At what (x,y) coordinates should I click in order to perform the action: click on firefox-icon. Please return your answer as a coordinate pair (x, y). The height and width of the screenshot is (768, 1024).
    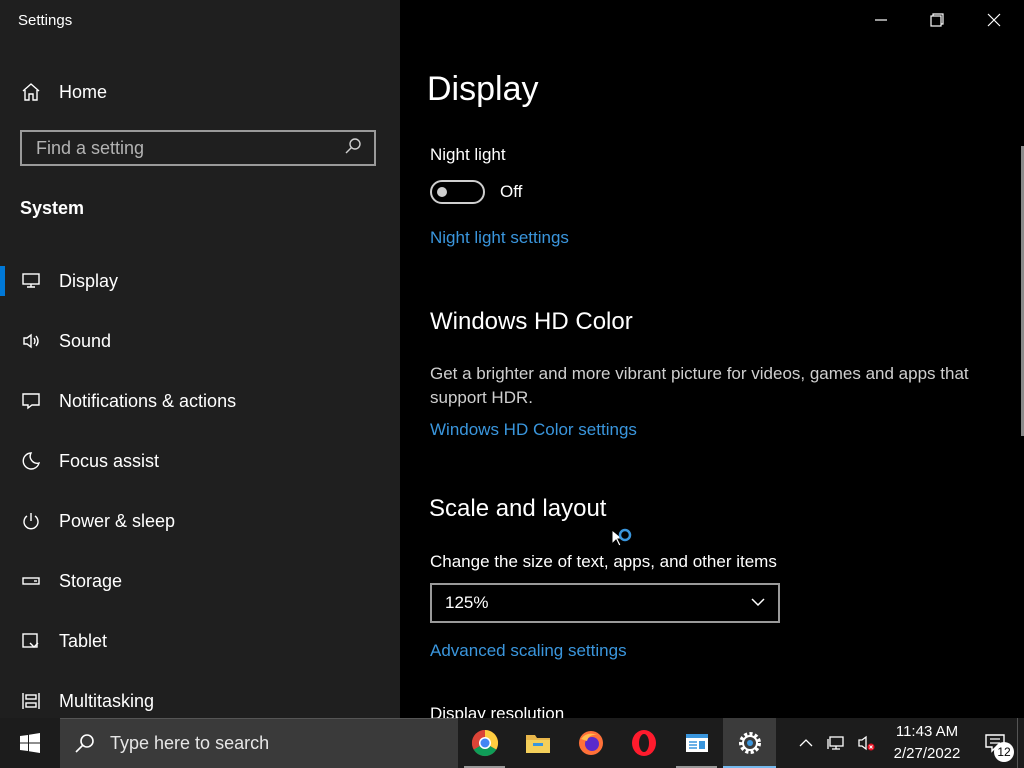
    Looking at the image, I should click on (590, 743).